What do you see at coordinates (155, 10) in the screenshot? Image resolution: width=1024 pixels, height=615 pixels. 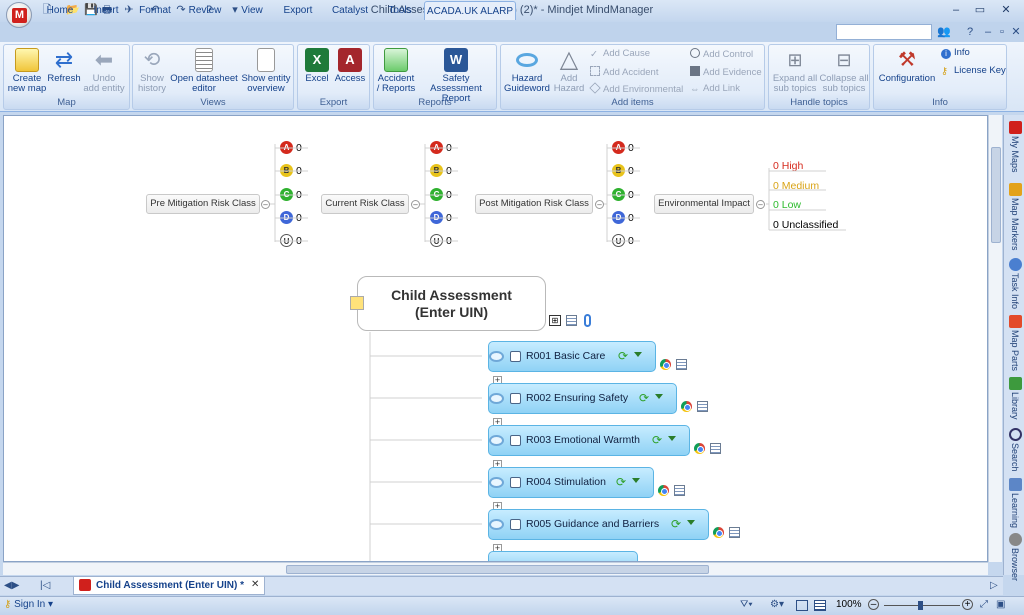 I see `tab-format: Format` at bounding box center [155, 10].